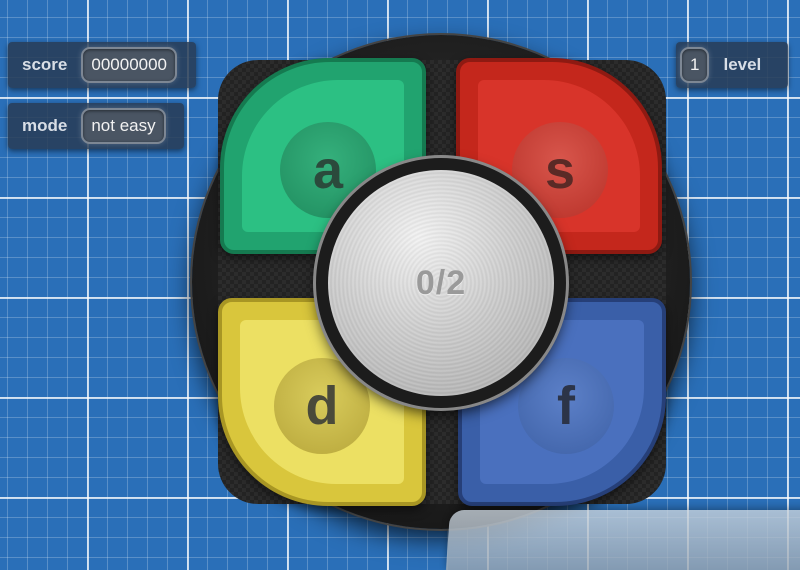 The width and height of the screenshot is (800, 570). Describe the element at coordinates (123, 126) in the screenshot. I see `mode-value: not easy` at that location.